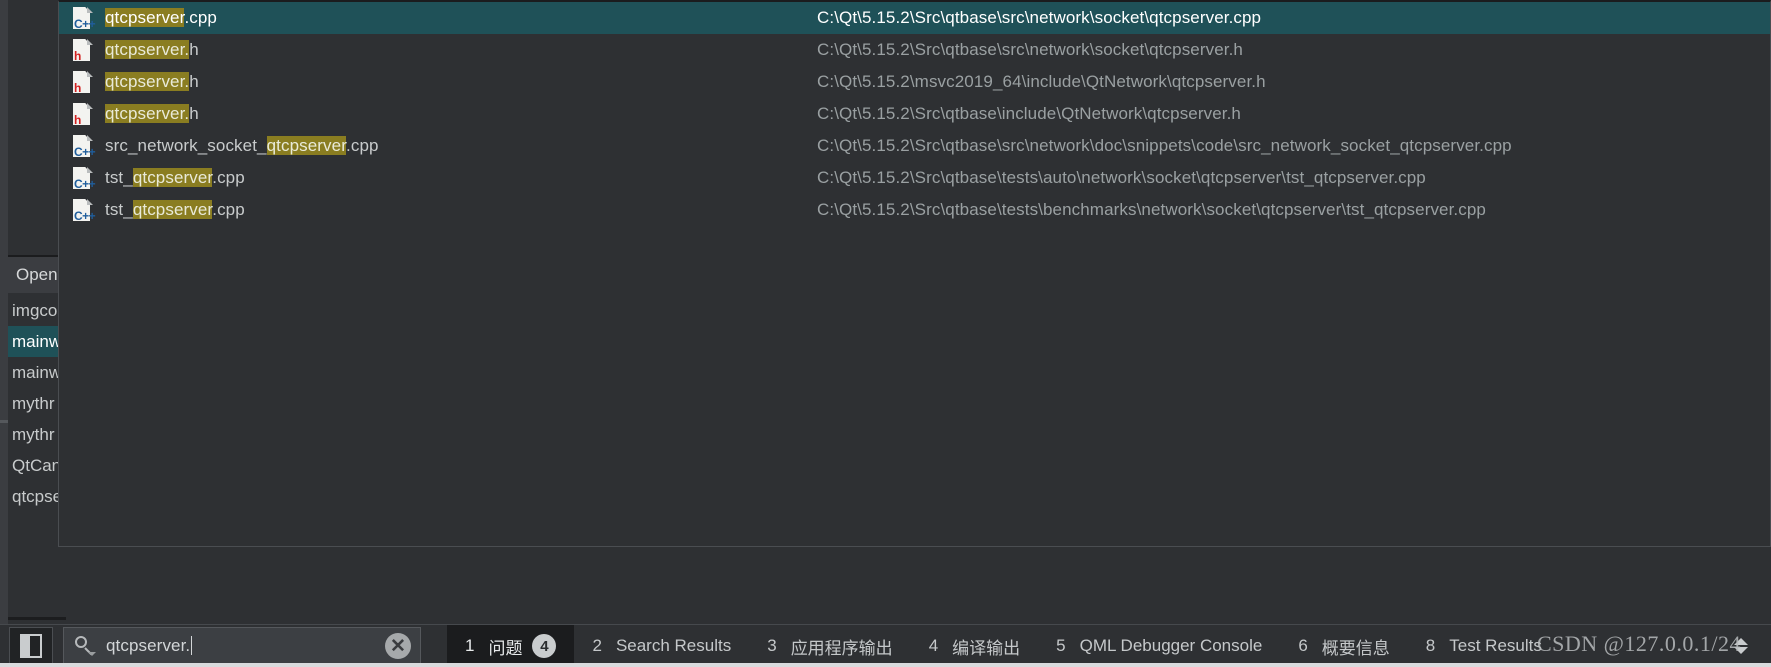 The height and width of the screenshot is (667, 1771). Describe the element at coordinates (1741, 646) in the screenshot. I see `updown-arrows-icon` at that location.